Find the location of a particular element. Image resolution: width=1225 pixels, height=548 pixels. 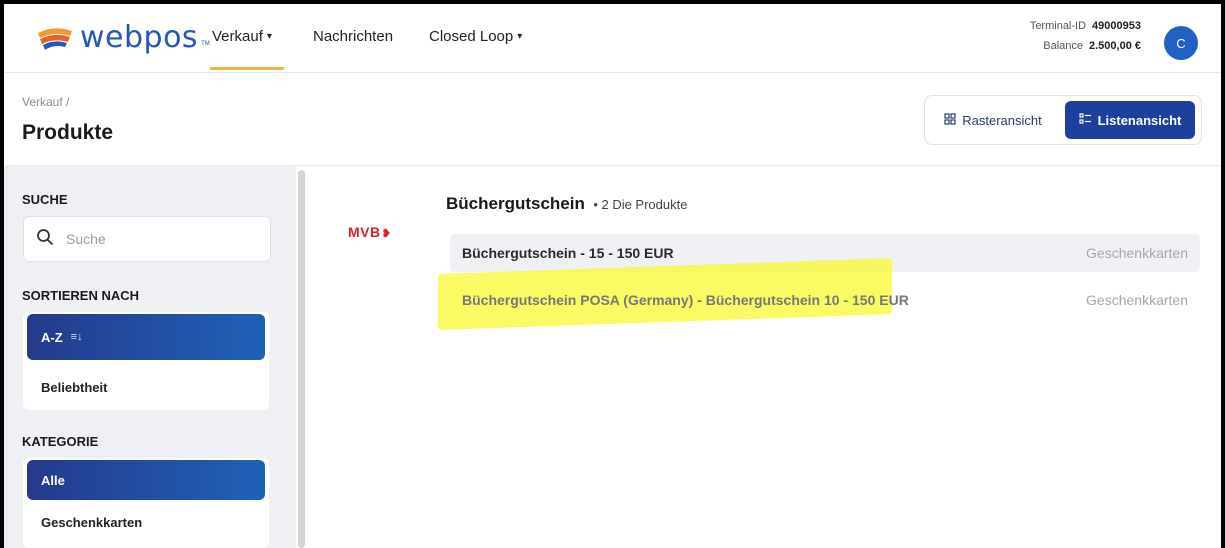

terminal-info: Terminal-ID 49000953 Balance 2.500,00 € is located at coordinates (1085, 36).